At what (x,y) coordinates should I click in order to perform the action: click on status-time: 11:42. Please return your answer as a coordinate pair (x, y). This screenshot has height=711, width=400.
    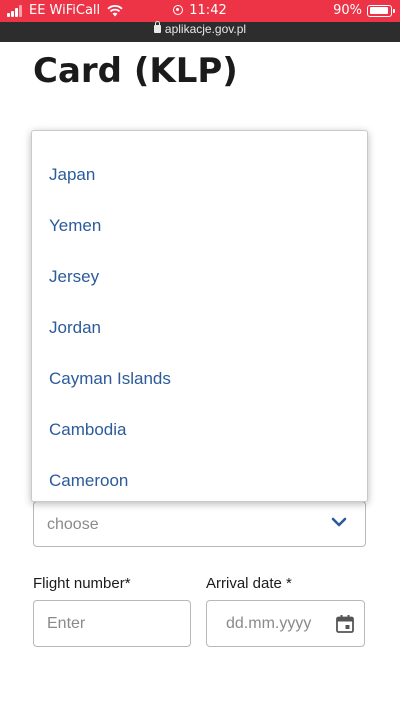
    Looking at the image, I should click on (208, 10).